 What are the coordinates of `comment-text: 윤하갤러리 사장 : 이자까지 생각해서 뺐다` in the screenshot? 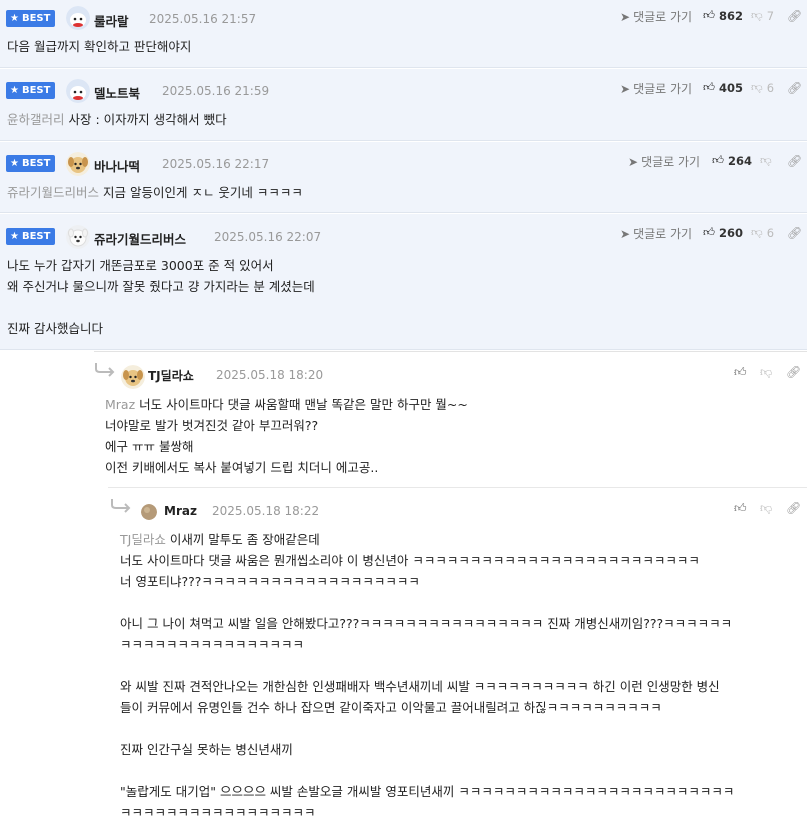 It's located at (117, 119).